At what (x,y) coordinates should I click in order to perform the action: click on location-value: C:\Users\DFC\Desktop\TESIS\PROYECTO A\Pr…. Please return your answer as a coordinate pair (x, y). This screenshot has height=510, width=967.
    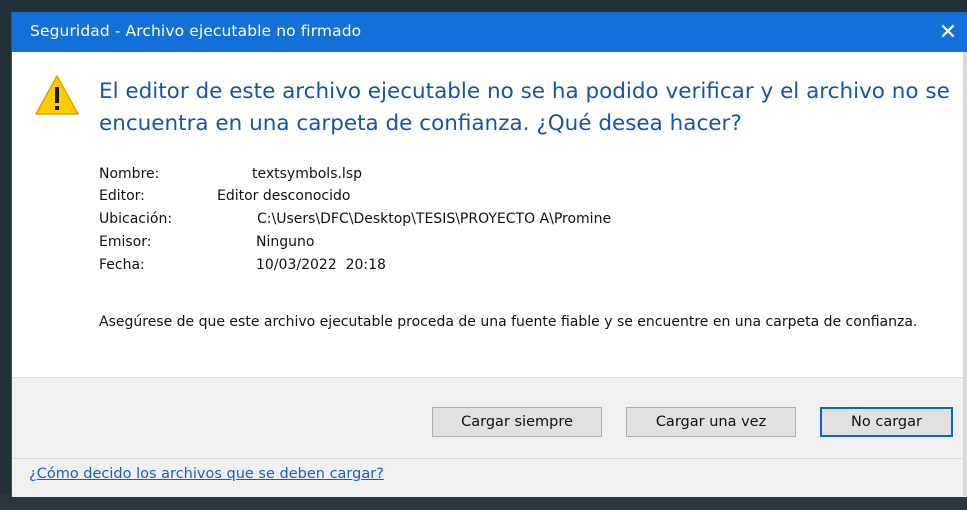
    Looking at the image, I should click on (434, 219).